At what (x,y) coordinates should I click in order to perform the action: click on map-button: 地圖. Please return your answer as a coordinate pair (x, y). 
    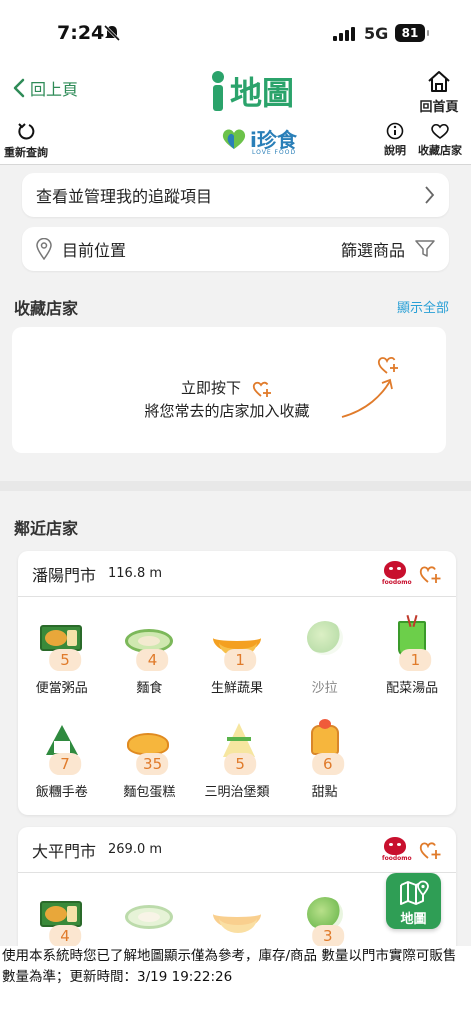
    Looking at the image, I should click on (413, 901).